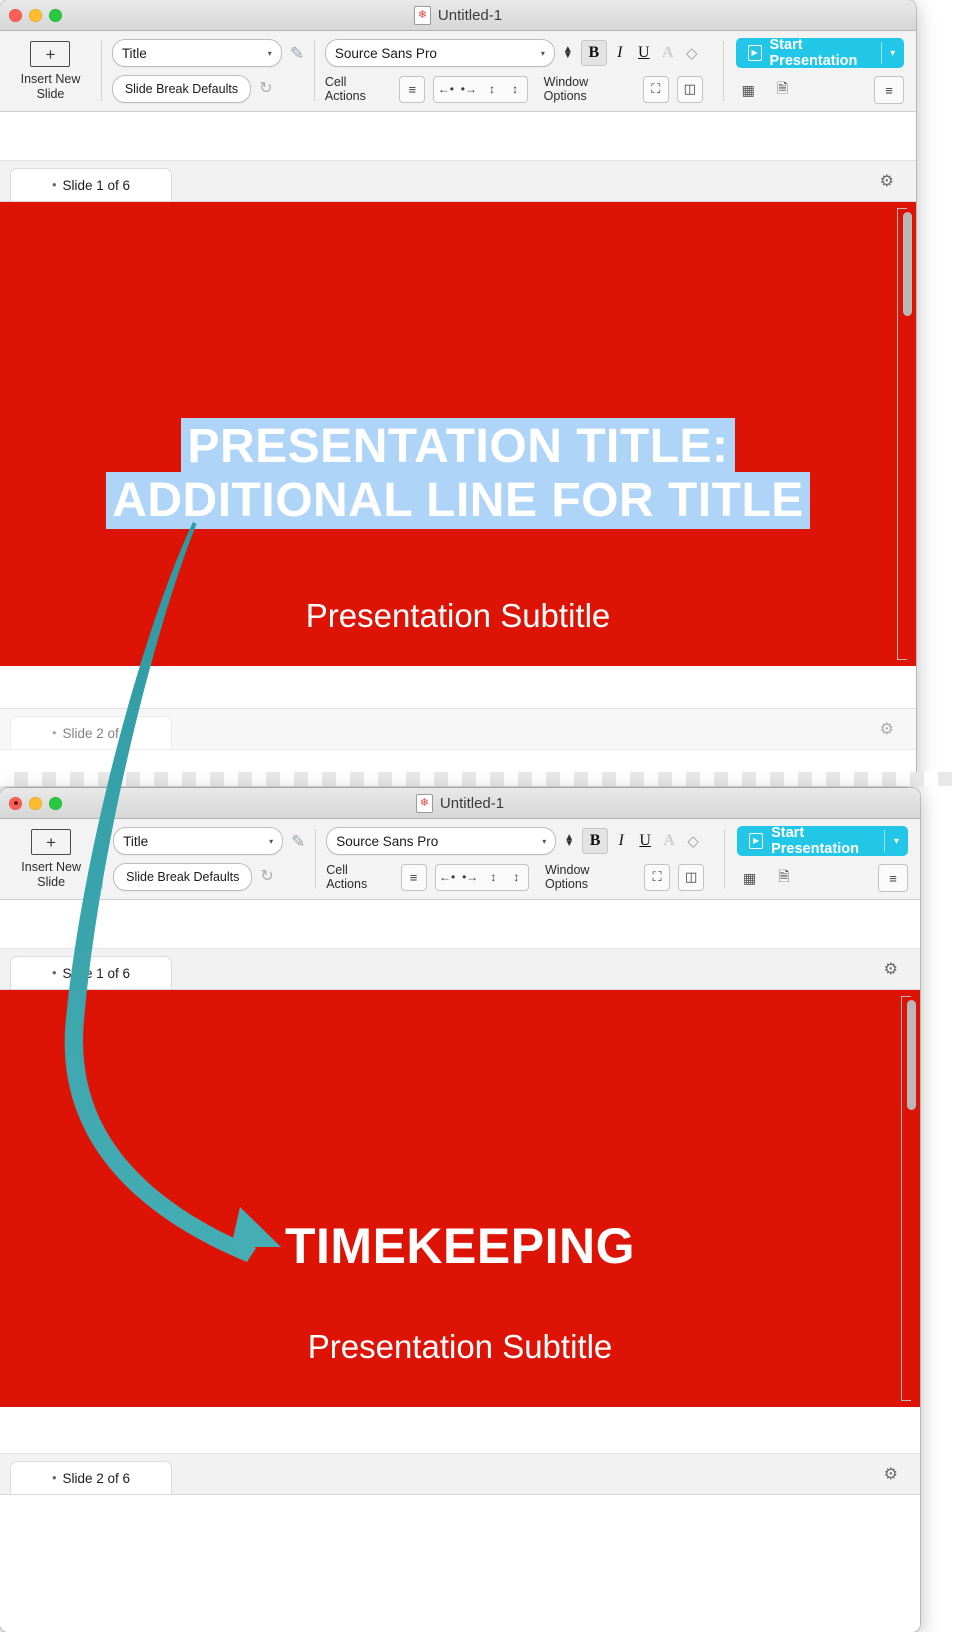  I want to click on slide-tab-strip-2: • Slide 2 of 6 ⚙, so click(460, 1474).